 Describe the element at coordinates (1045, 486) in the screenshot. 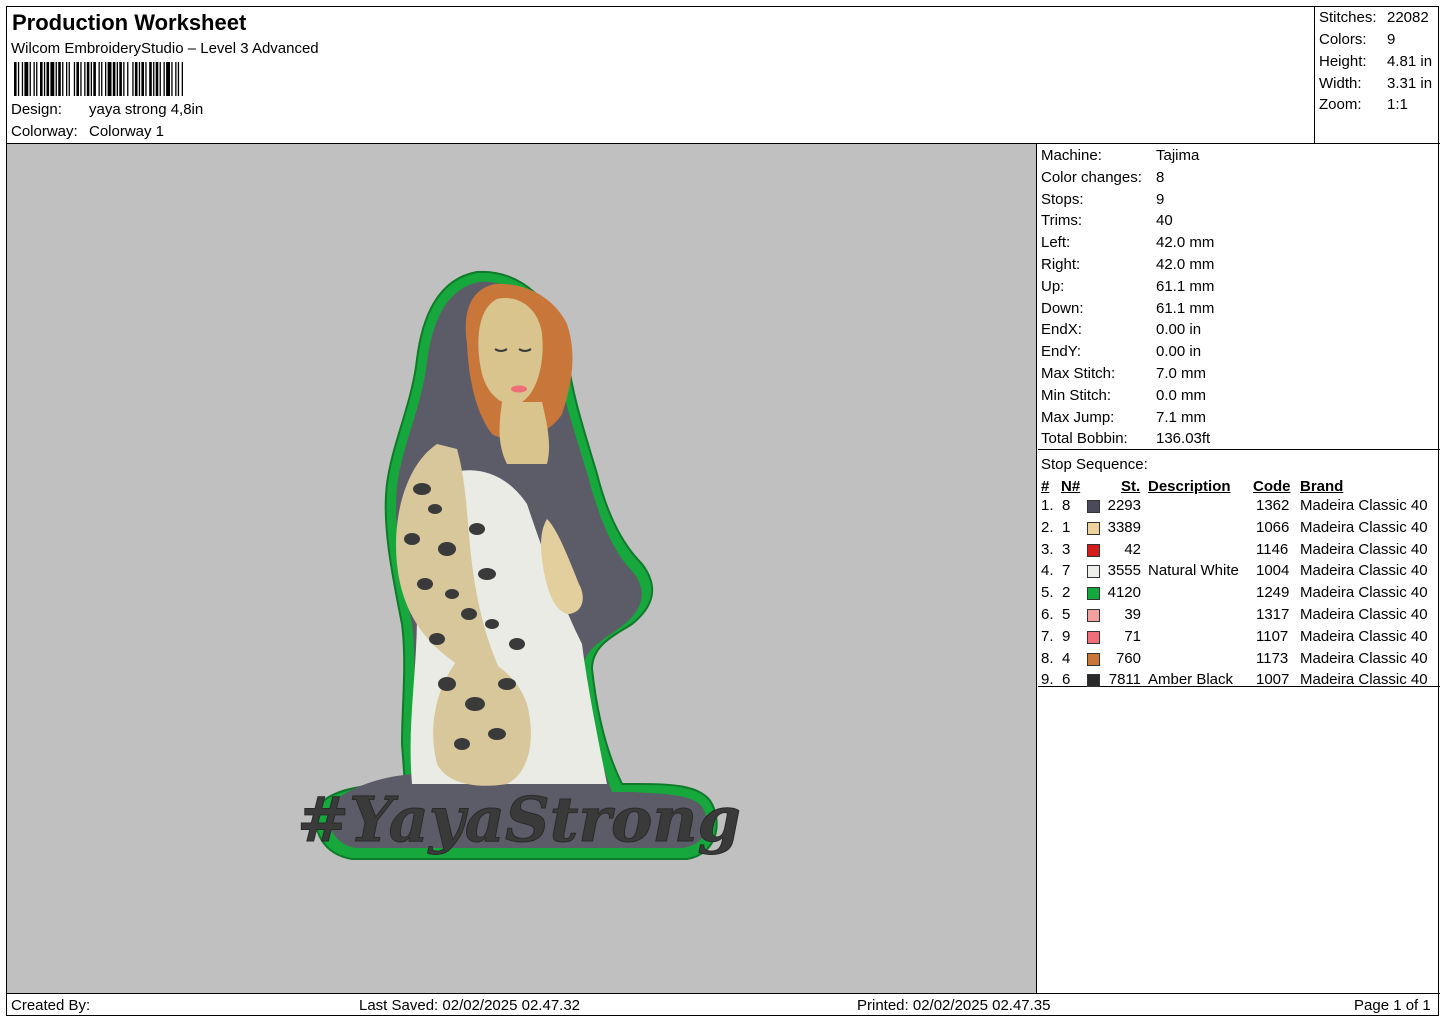

I see `col-header-num: #` at that location.